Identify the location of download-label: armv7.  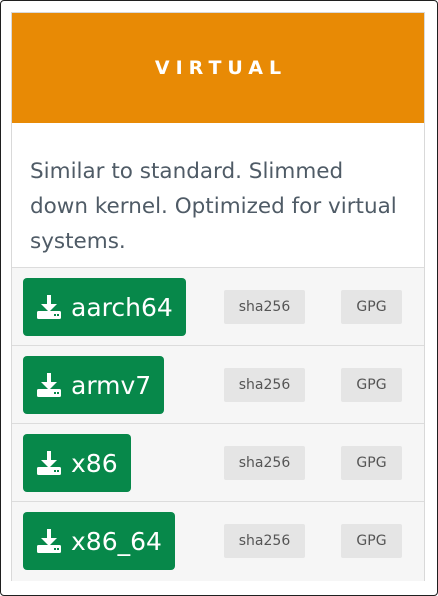
(111, 385).